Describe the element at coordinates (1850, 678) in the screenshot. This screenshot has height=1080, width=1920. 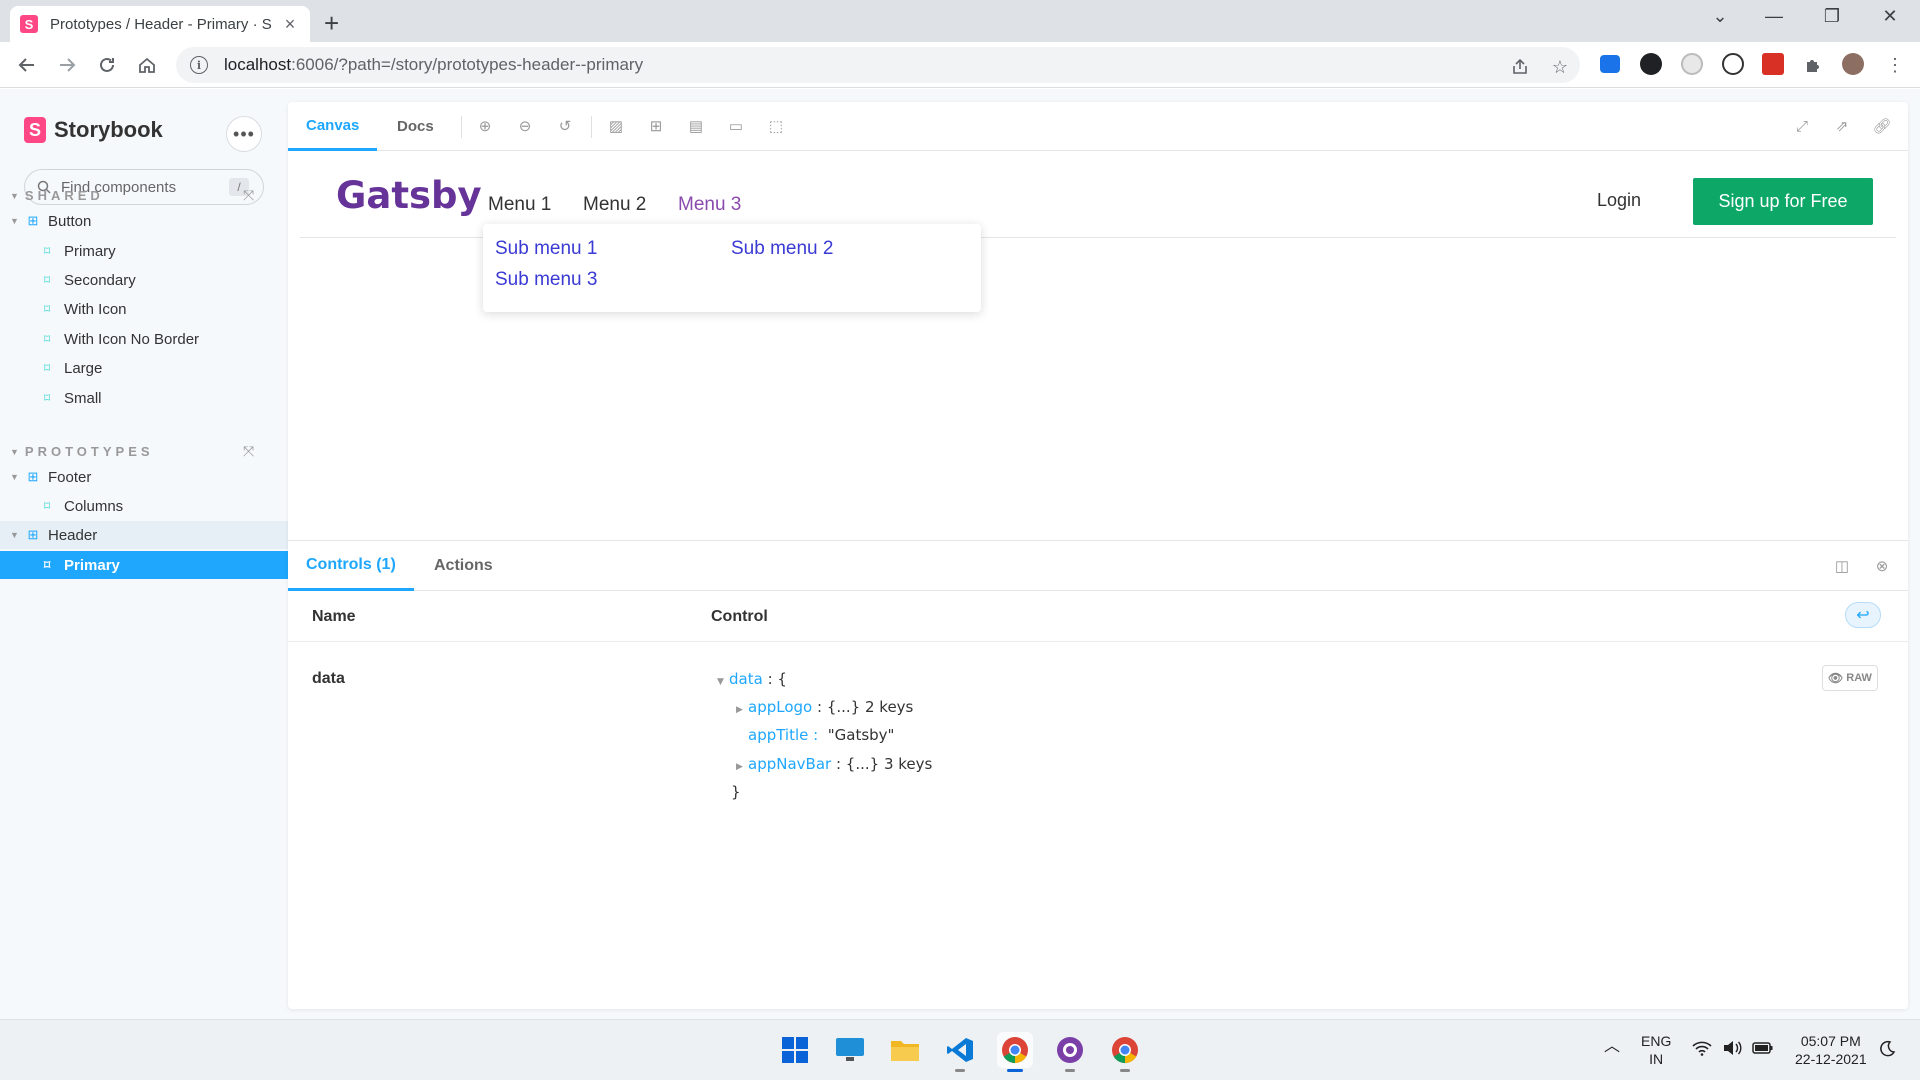
I see `raw-toggle-button: 👁︎ RAW` at that location.